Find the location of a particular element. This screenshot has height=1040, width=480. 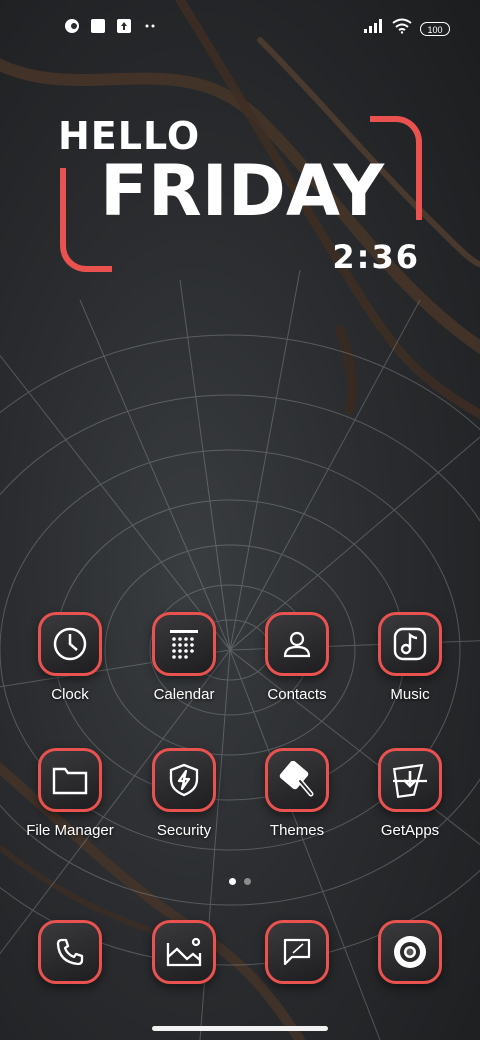

dock-icon-phone is located at coordinates (70, 952).